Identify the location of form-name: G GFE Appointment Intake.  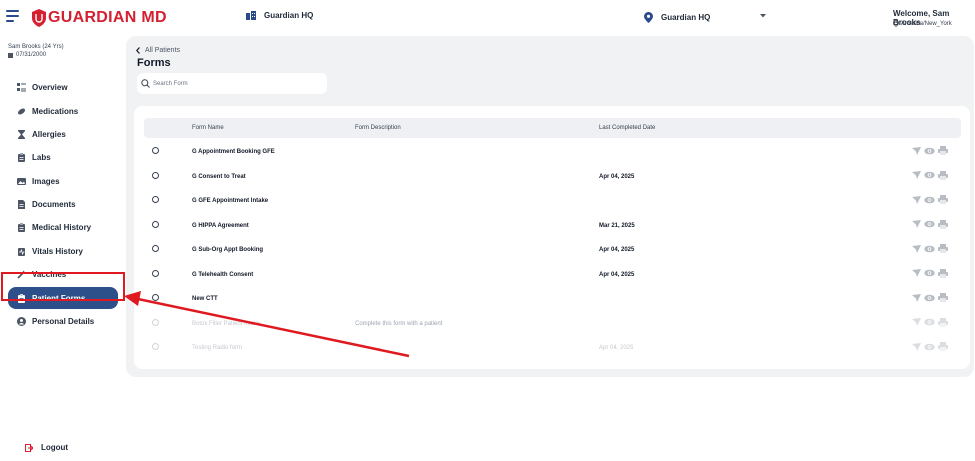
(230, 201).